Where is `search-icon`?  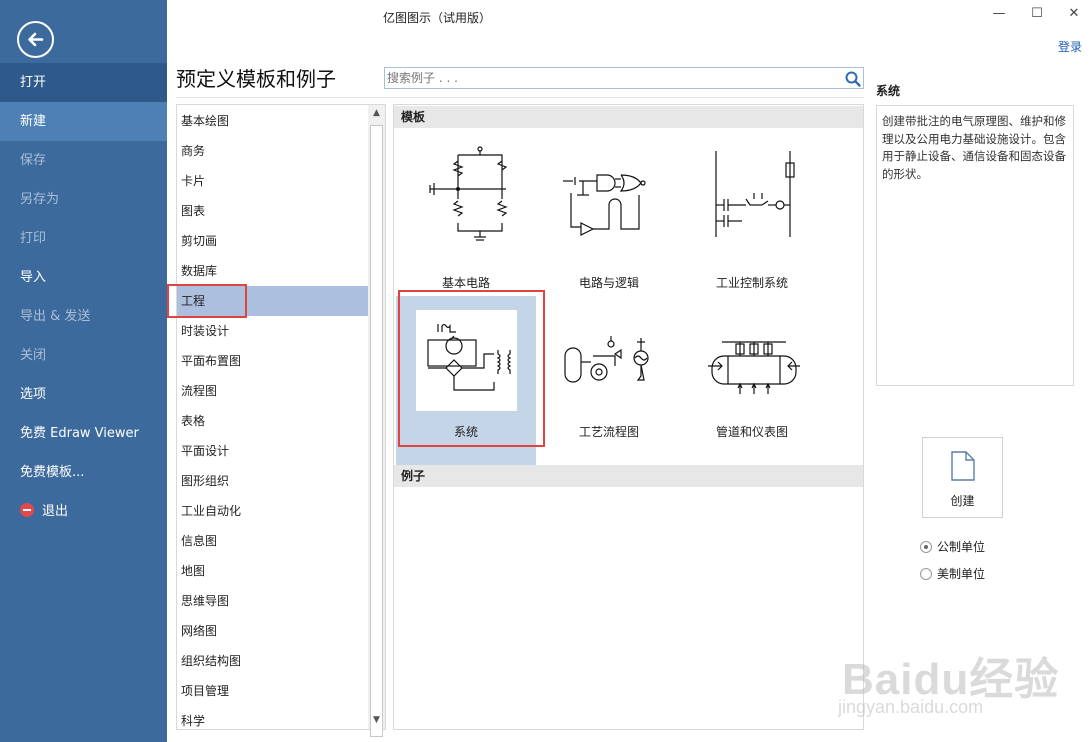 search-icon is located at coordinates (853, 79).